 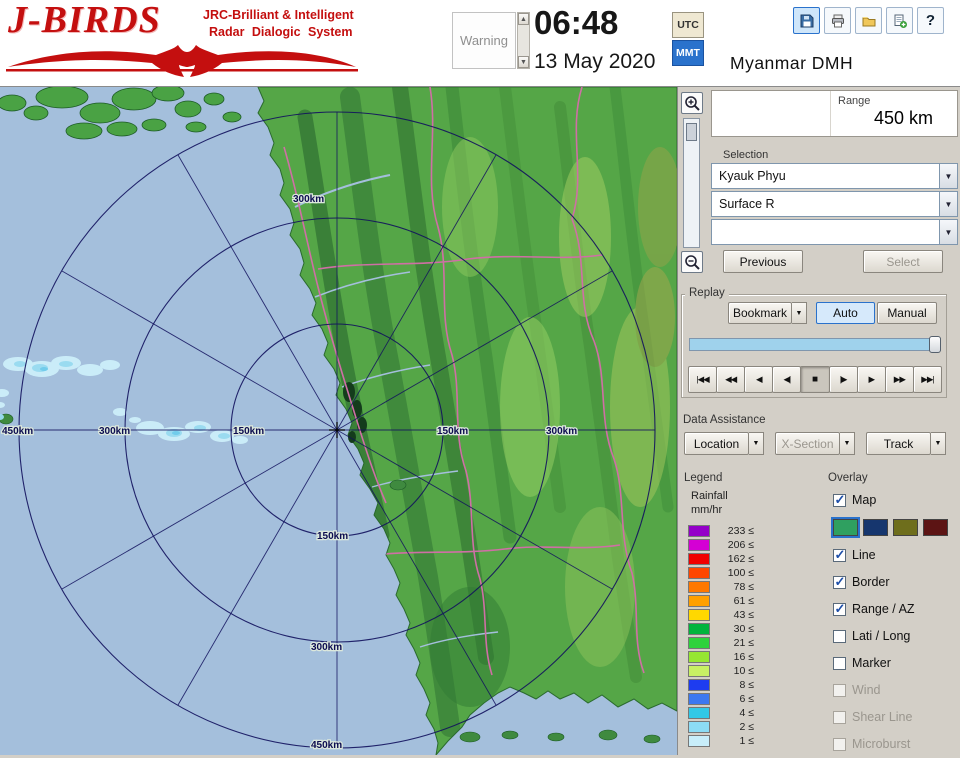 What do you see at coordinates (703, 379) in the screenshot?
I see `skip-to-start-button: |◀◀` at bounding box center [703, 379].